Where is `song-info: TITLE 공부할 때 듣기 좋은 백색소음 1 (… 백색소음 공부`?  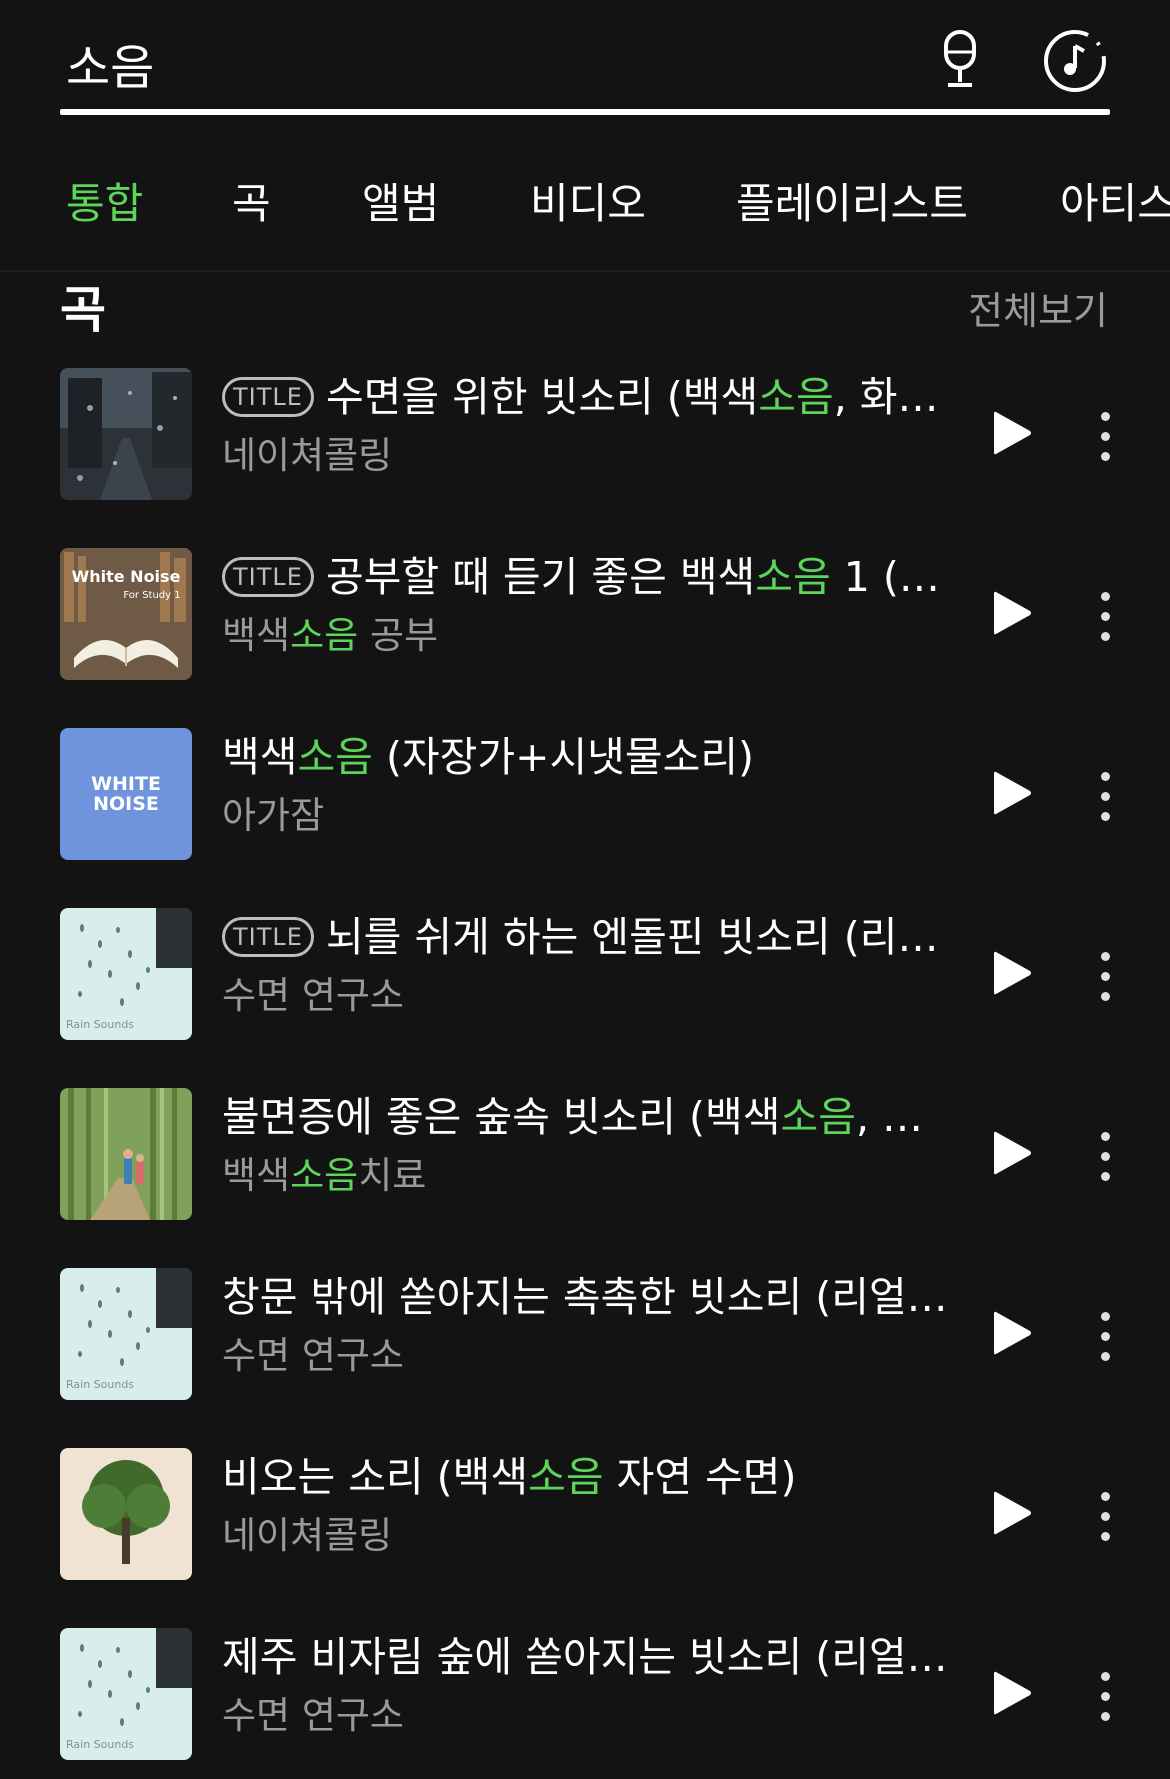 song-info: TITLE 공부할 때 듣기 좋은 백색소음 1 (… 백색소음 공부 is located at coordinates (592, 607).